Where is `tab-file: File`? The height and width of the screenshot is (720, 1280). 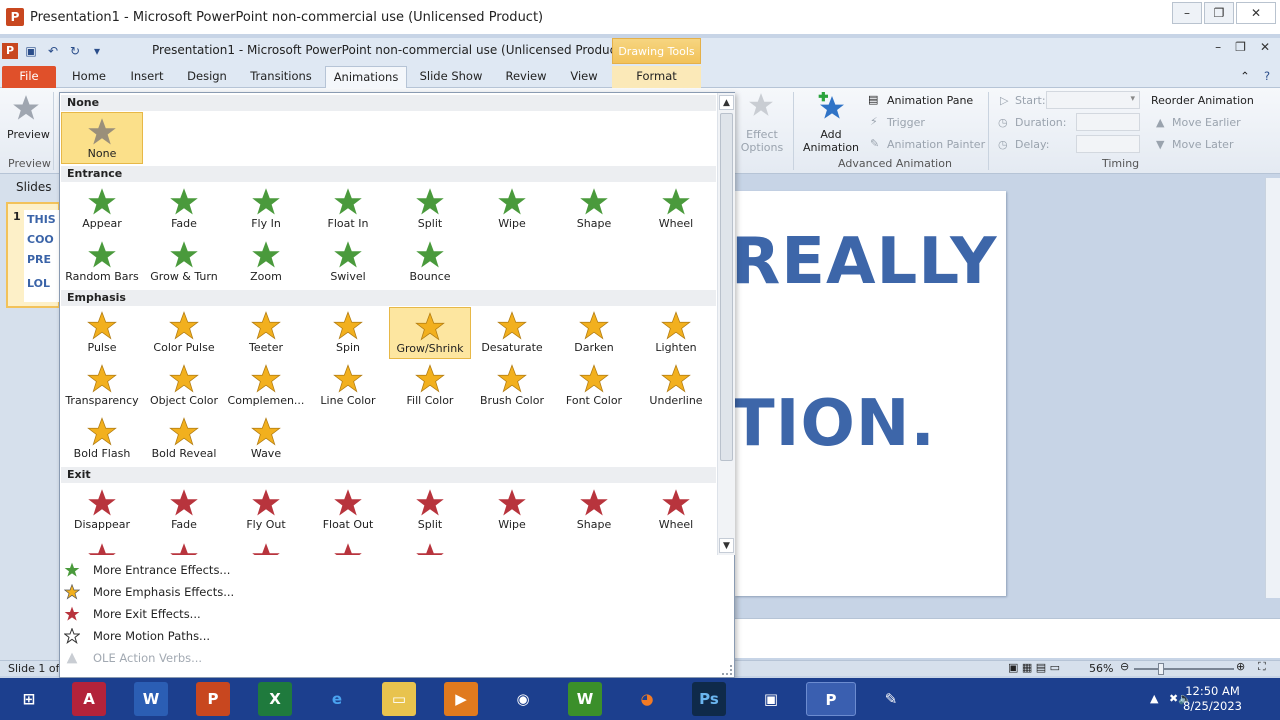 tab-file: File is located at coordinates (29, 77).